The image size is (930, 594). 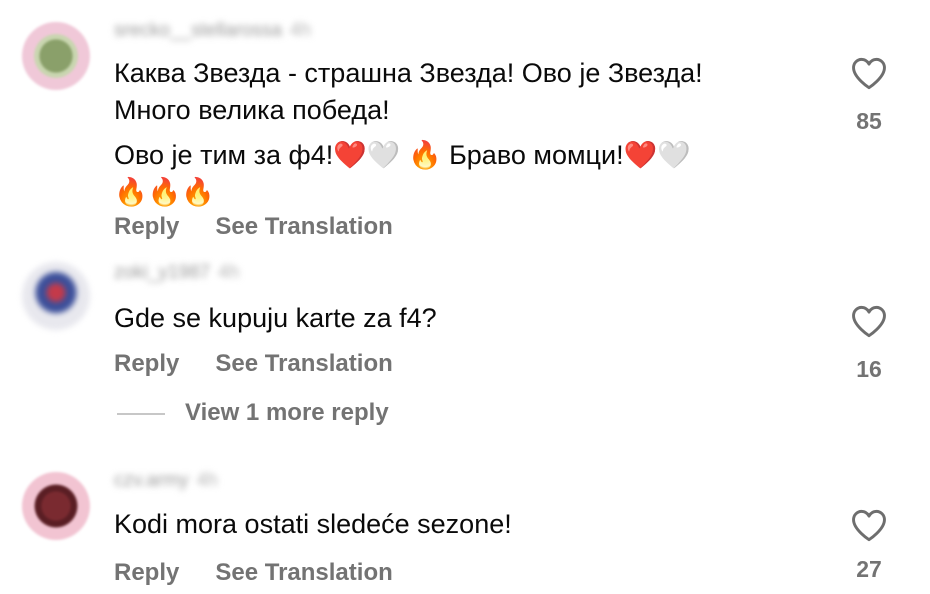 I want to click on comment-text: Kodi mora ostati sledeće sezone!, so click(x=313, y=524).